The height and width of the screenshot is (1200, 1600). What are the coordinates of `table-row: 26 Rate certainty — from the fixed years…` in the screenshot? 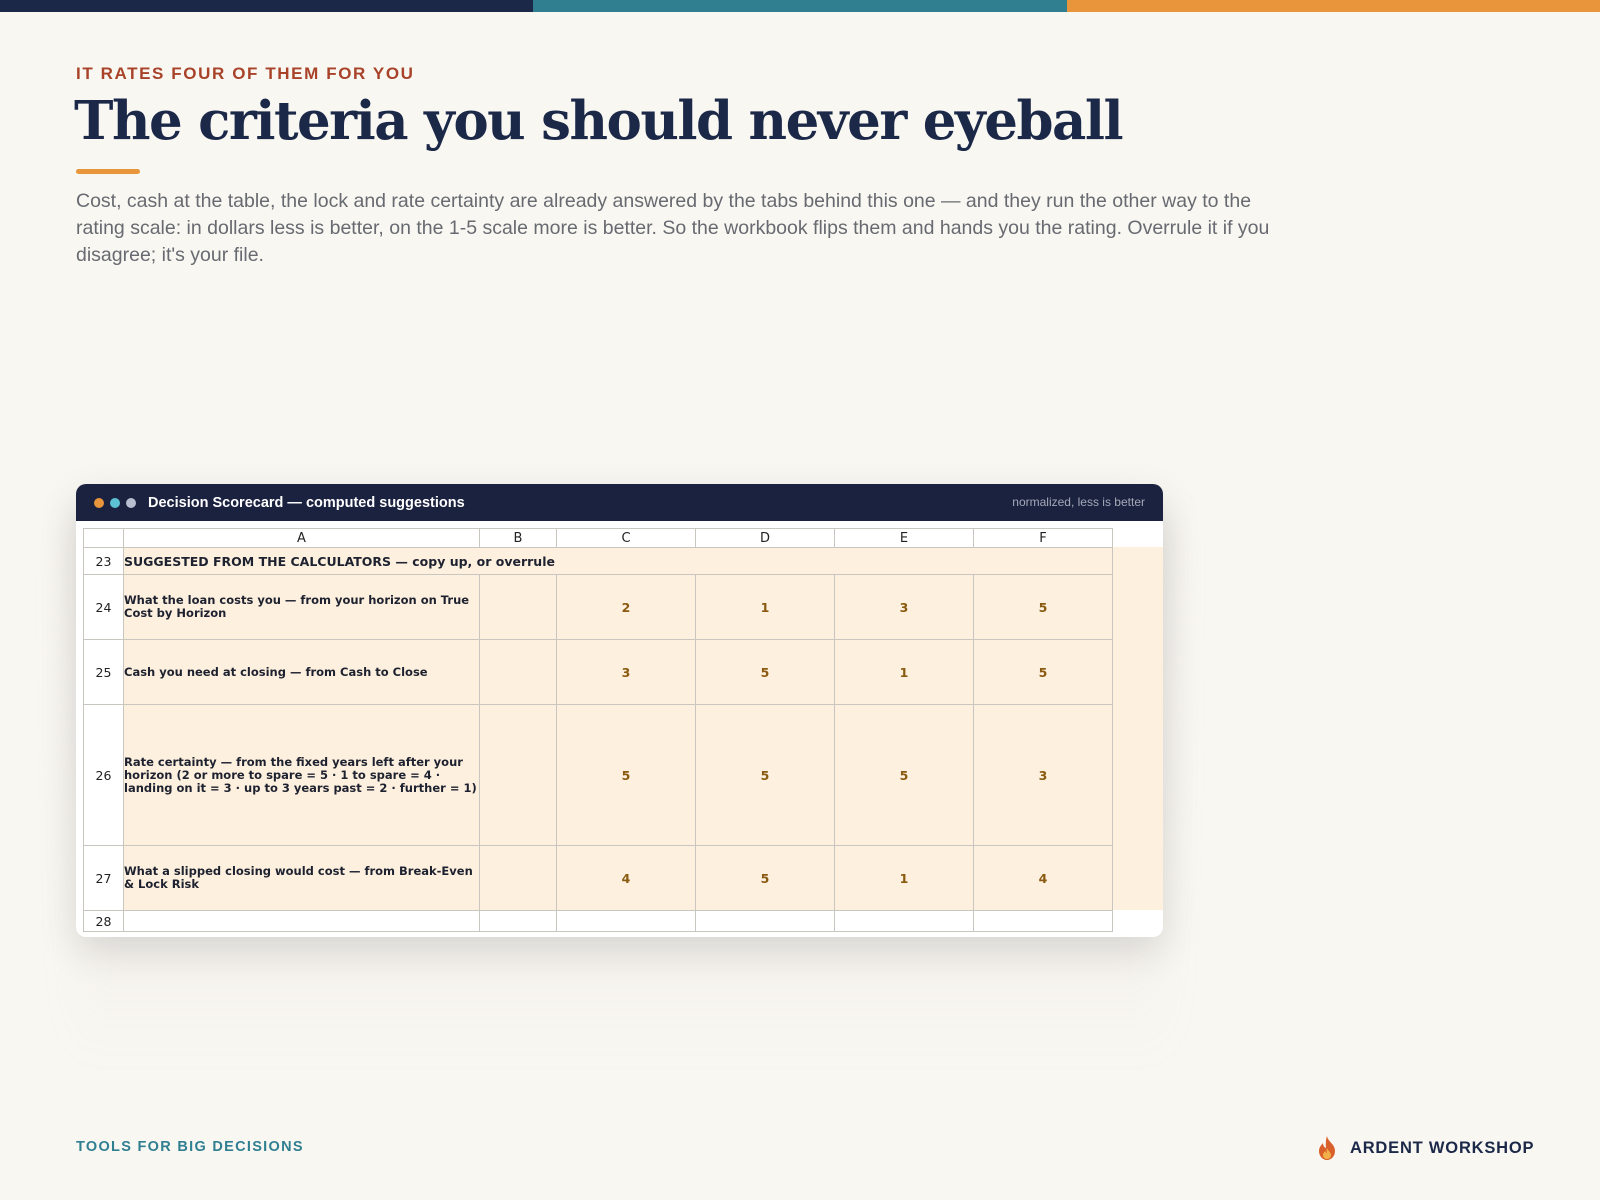 It's located at (598, 775).